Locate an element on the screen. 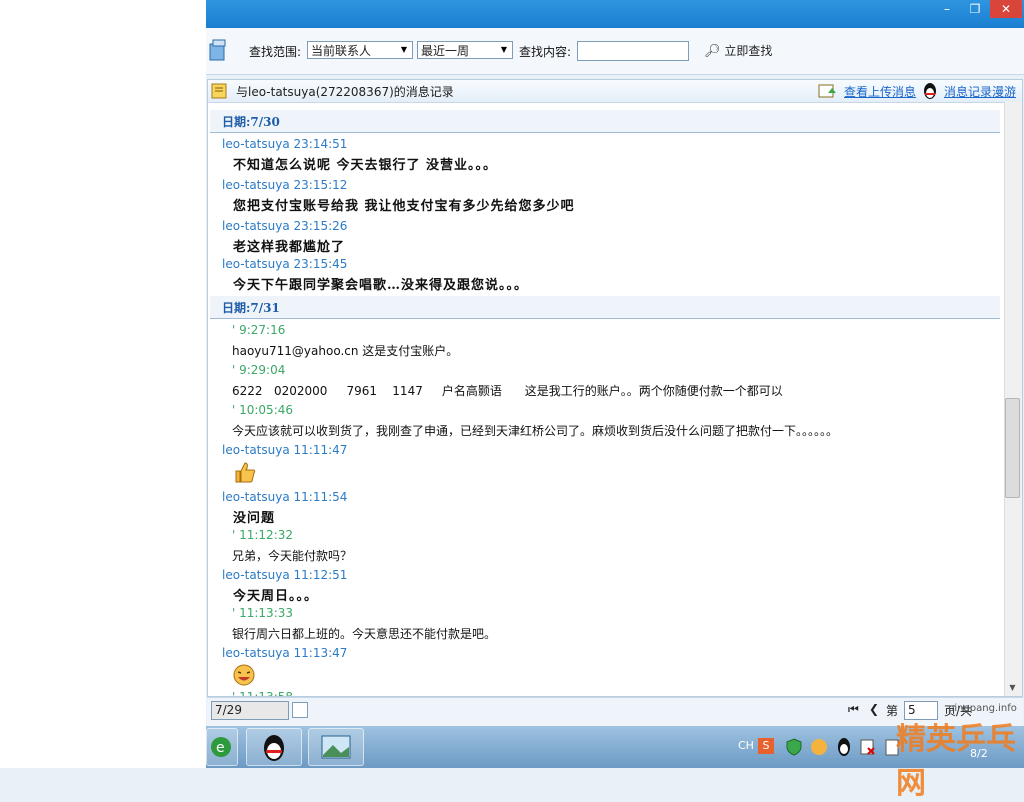  message-manager-icon is located at coordinates (218, 50).